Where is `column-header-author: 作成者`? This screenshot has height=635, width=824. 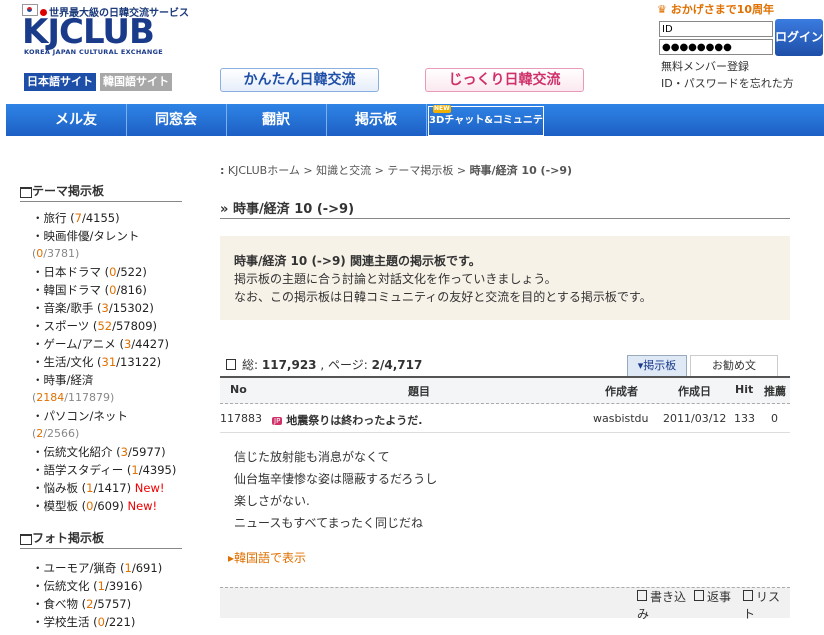 column-header-author: 作成者 is located at coordinates (621, 391).